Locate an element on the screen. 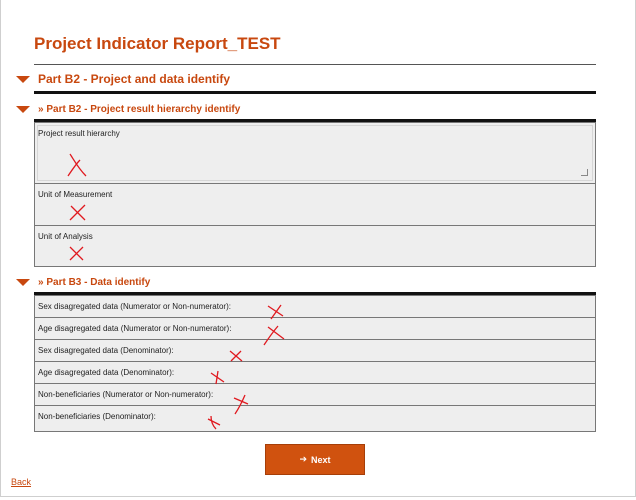  field-unit-of-analysis: Unit of Analysis is located at coordinates (315, 246).